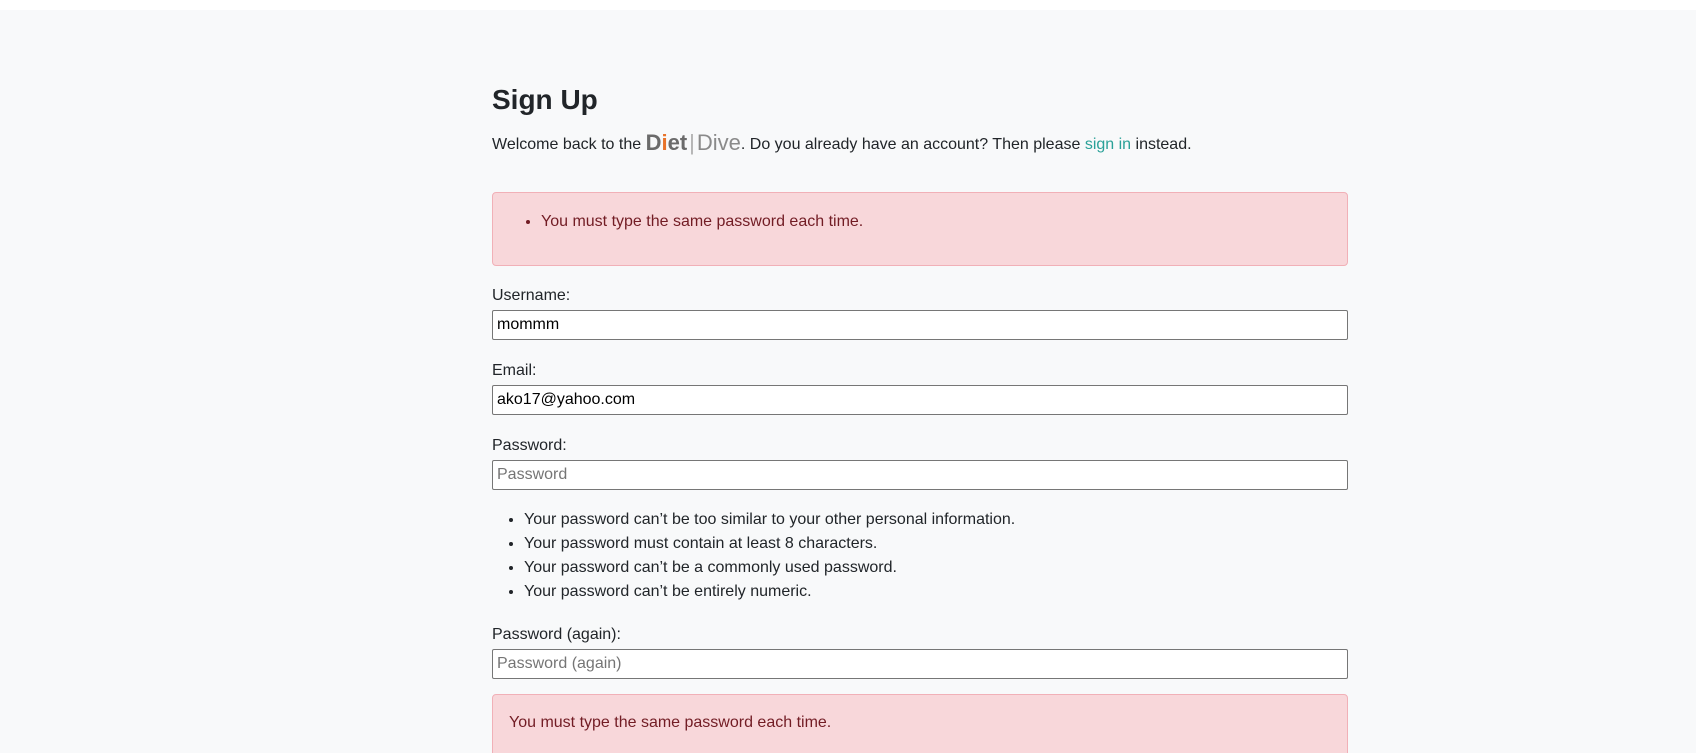  I want to click on page-title: Sign Up, so click(545, 99).